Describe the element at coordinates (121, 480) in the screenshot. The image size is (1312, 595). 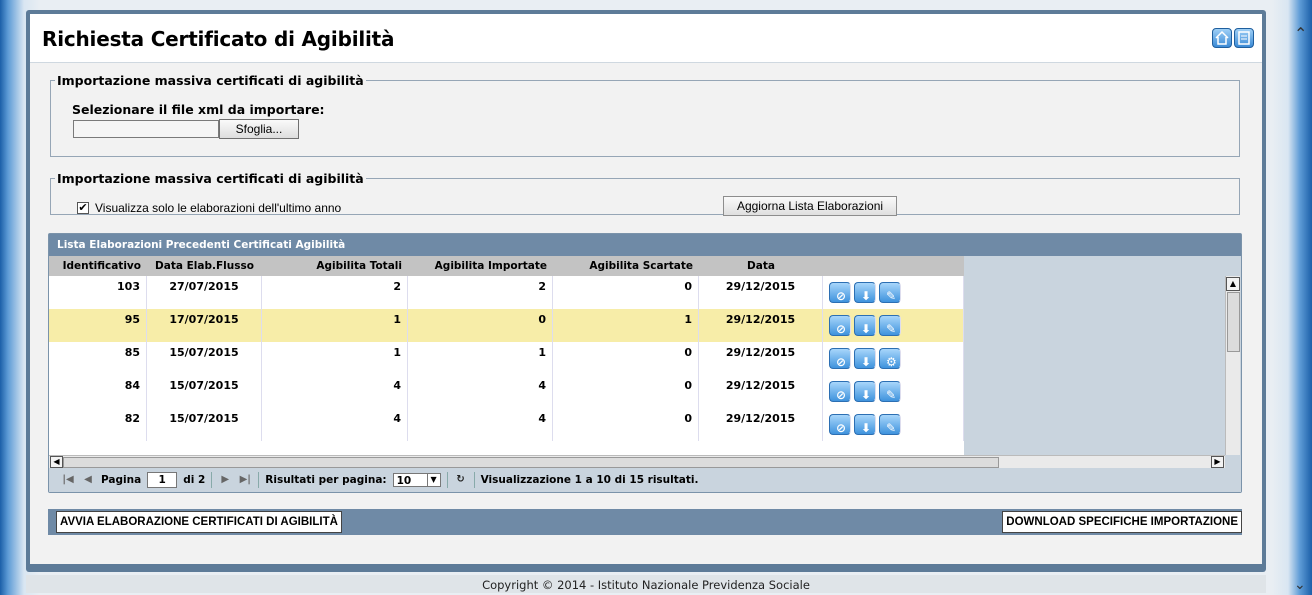
I see `page-label: Pagina` at that location.